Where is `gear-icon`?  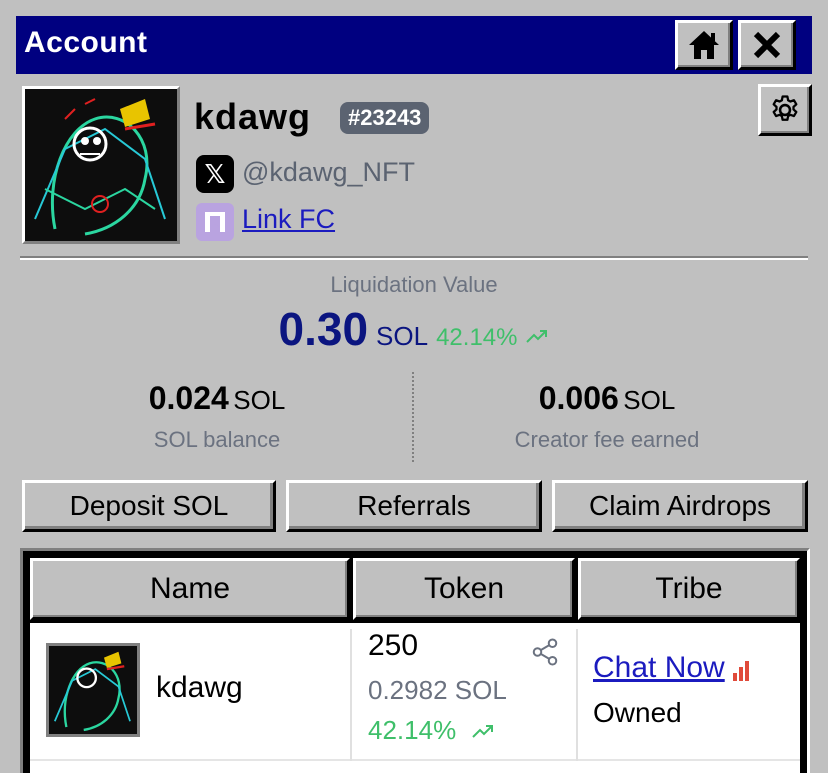 gear-icon is located at coordinates (785, 108).